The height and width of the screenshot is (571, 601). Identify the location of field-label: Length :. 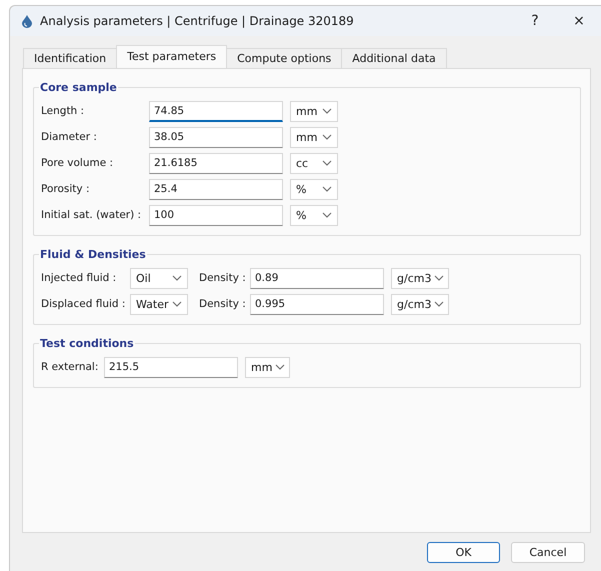
(63, 111).